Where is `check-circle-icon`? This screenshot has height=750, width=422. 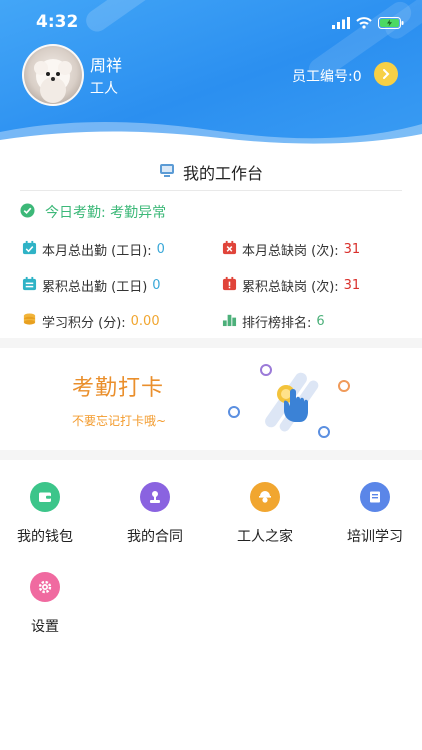
check-circle-icon is located at coordinates (27, 212).